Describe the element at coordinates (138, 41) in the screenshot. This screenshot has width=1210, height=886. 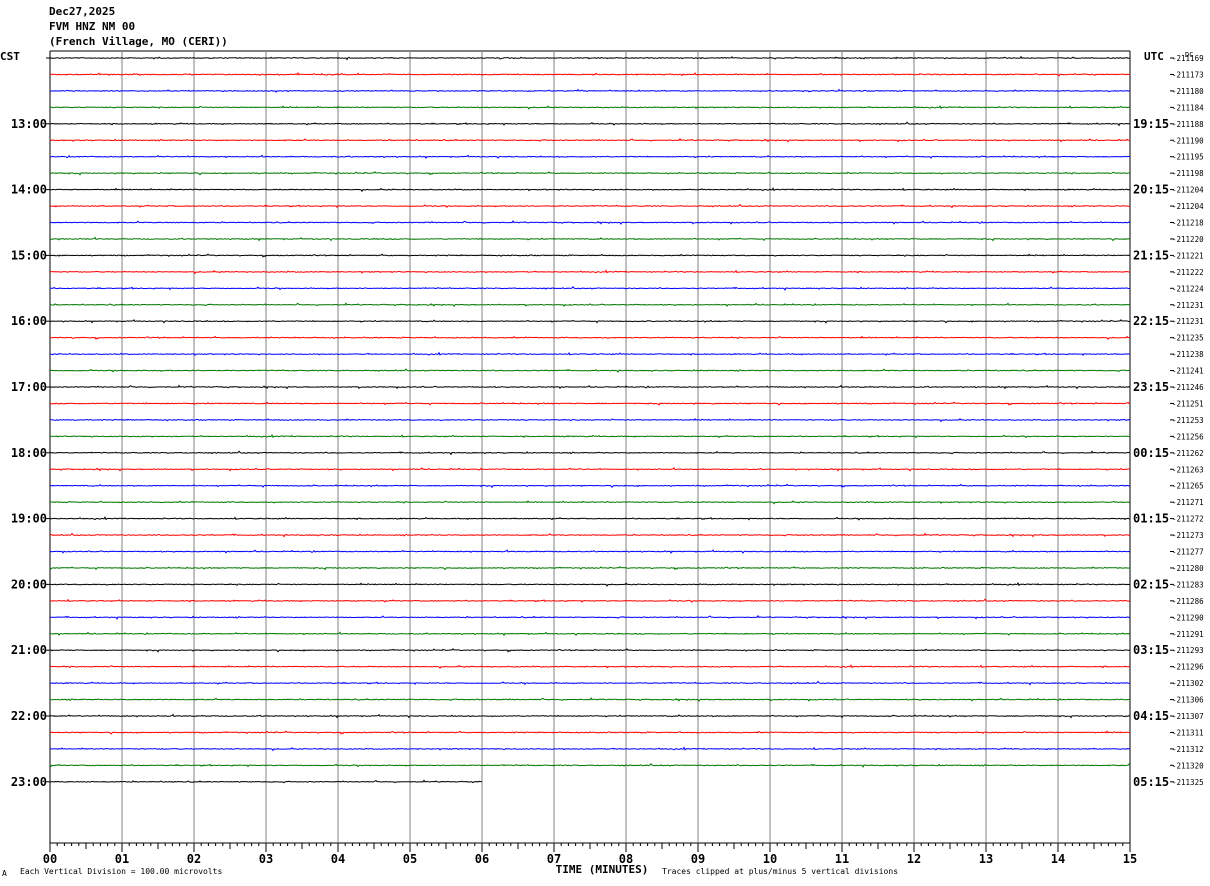
I see `location-label: (French Village, MO (CERI))` at that location.